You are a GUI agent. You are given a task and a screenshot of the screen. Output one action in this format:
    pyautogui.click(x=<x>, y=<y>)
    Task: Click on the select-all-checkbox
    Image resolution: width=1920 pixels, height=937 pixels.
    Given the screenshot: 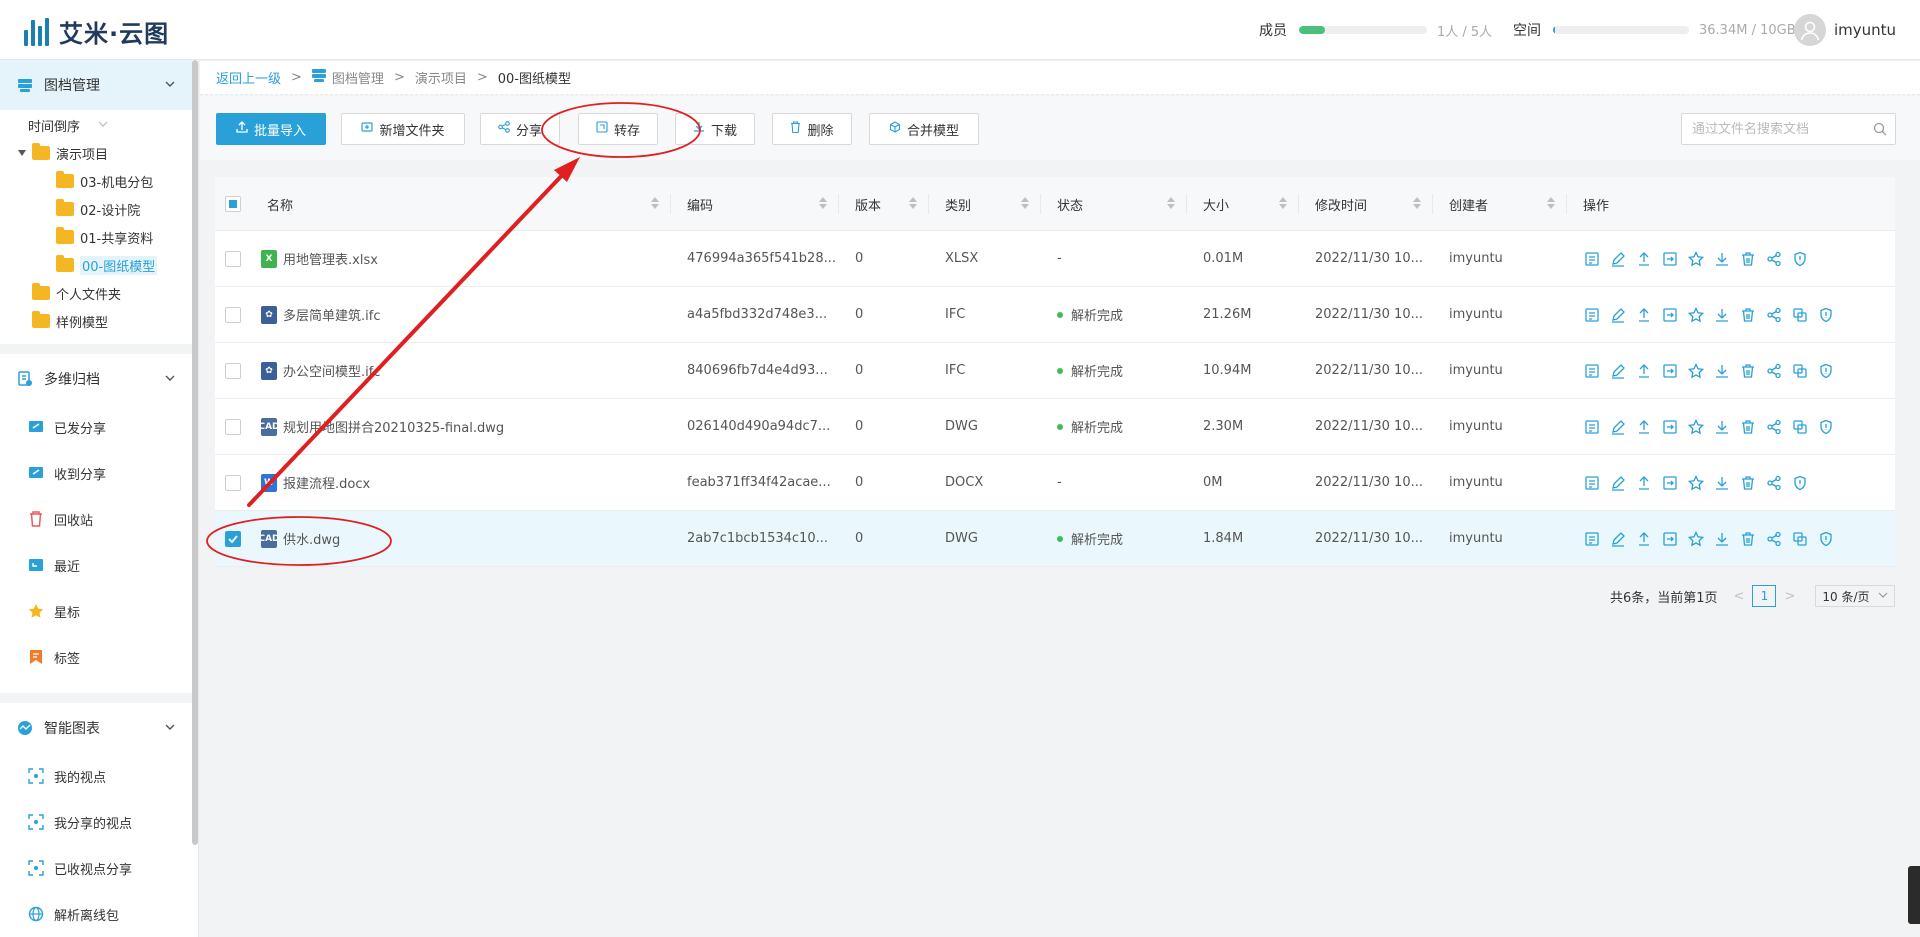 What is the action you would take?
    pyautogui.click(x=233, y=204)
    